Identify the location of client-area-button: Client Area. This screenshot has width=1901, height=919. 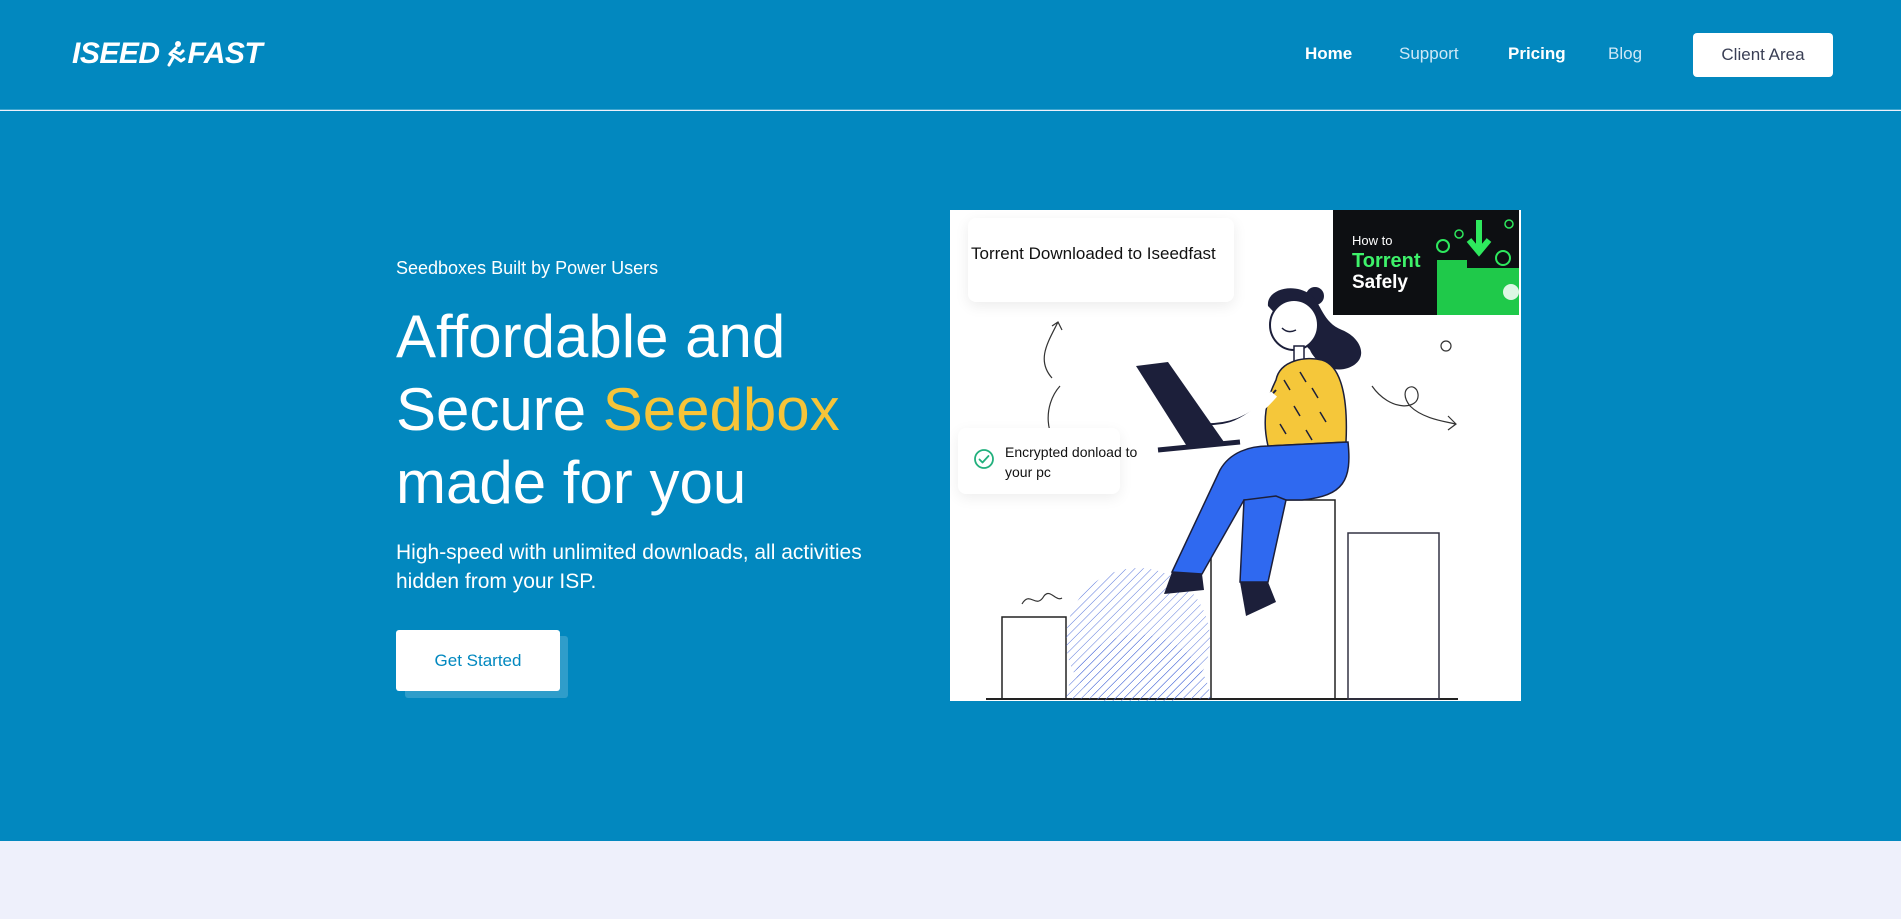
(1763, 55).